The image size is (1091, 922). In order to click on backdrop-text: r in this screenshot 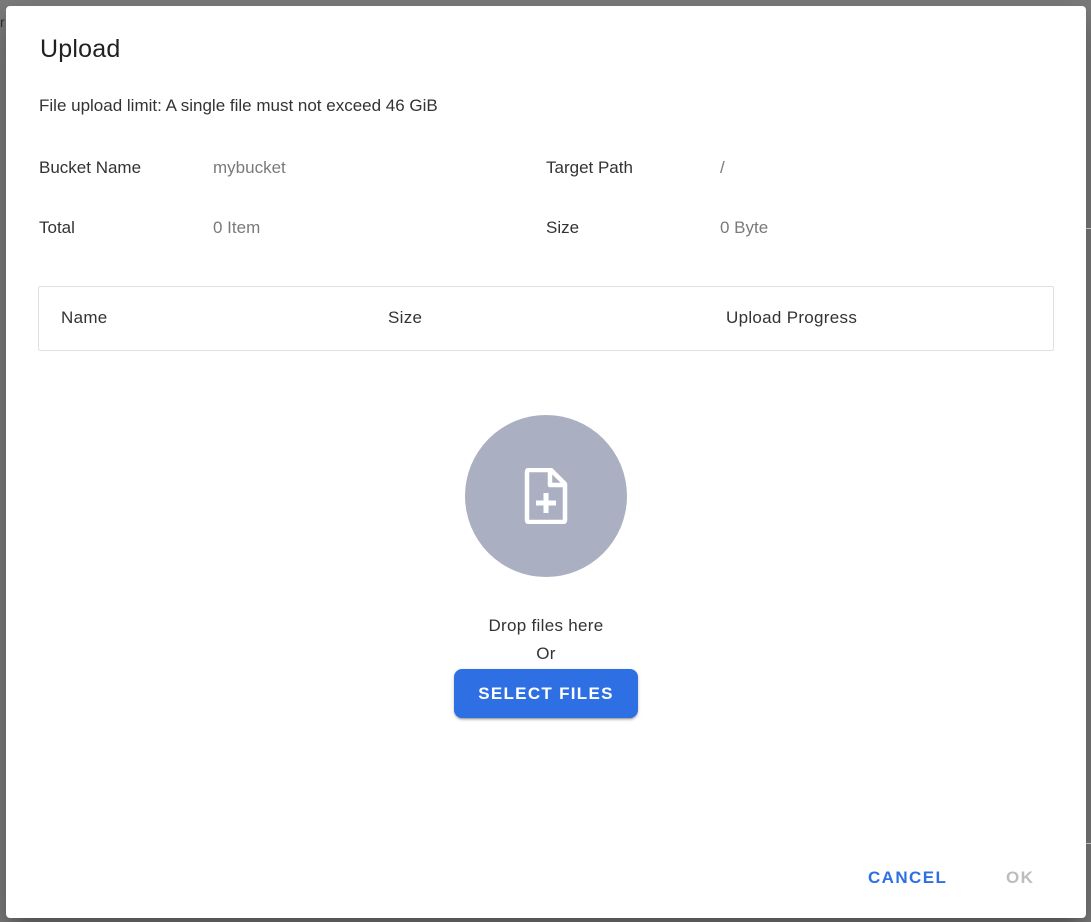, I will do `click(2, 22)`.